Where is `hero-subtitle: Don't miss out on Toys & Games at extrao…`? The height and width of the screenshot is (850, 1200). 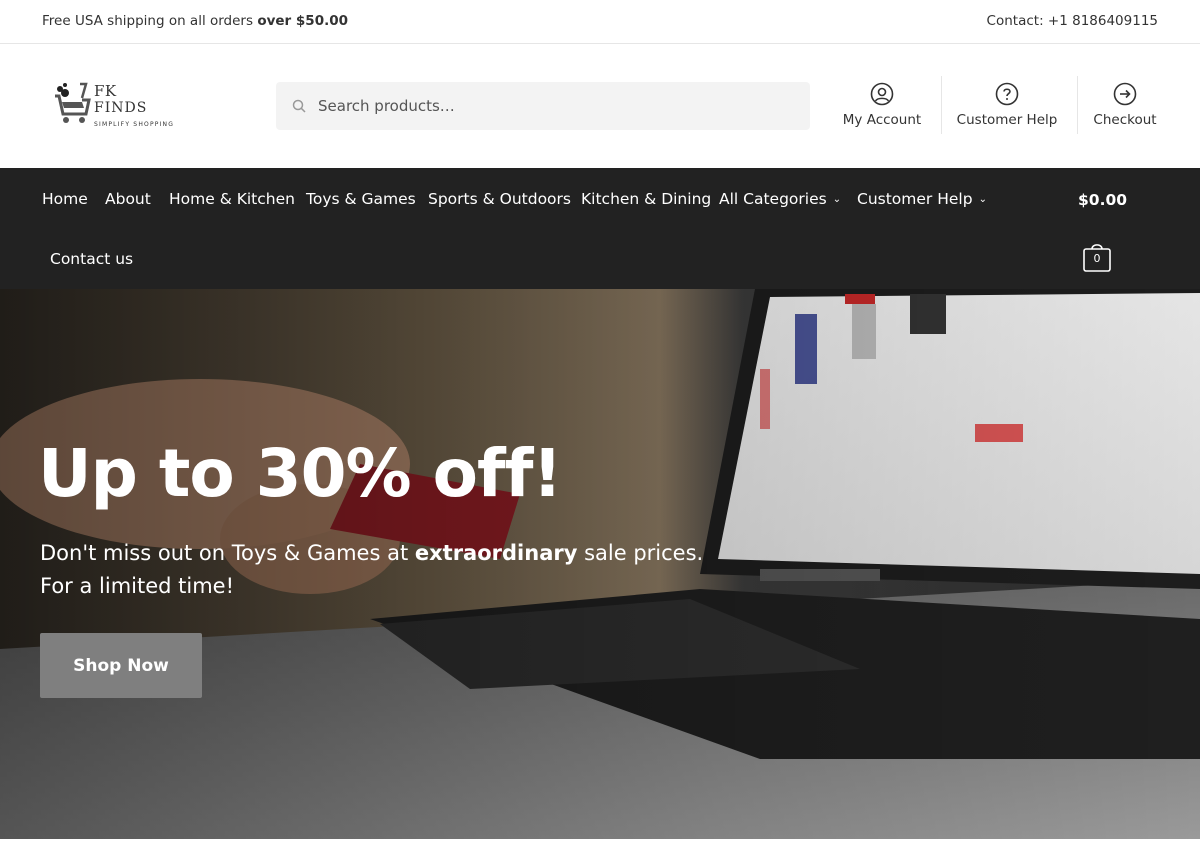 hero-subtitle: Don't miss out on Toys & Games at extrao… is located at coordinates (390, 570).